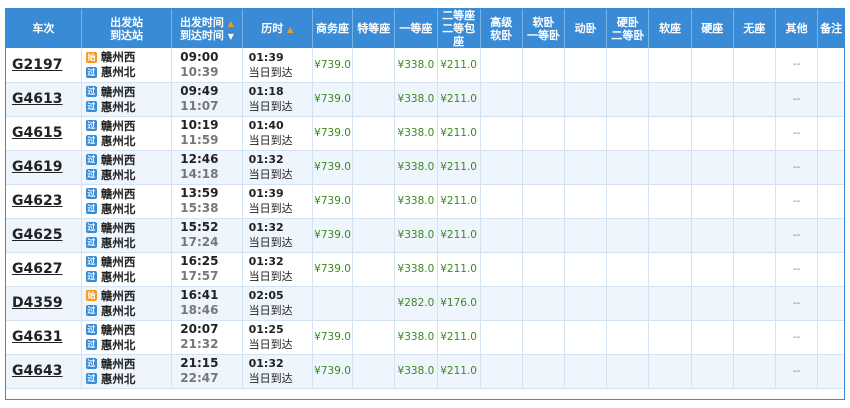 The width and height of the screenshot is (850, 408). What do you see at coordinates (44, 99) in the screenshot?
I see `train-number-link: G4613` at bounding box center [44, 99].